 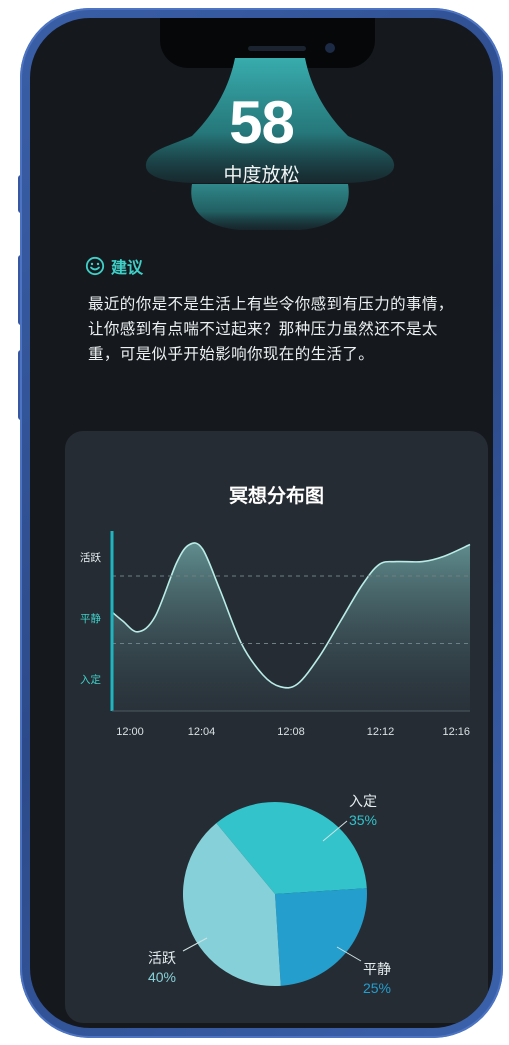 What do you see at coordinates (291, 626) in the screenshot?
I see `wave-area-fill` at bounding box center [291, 626].